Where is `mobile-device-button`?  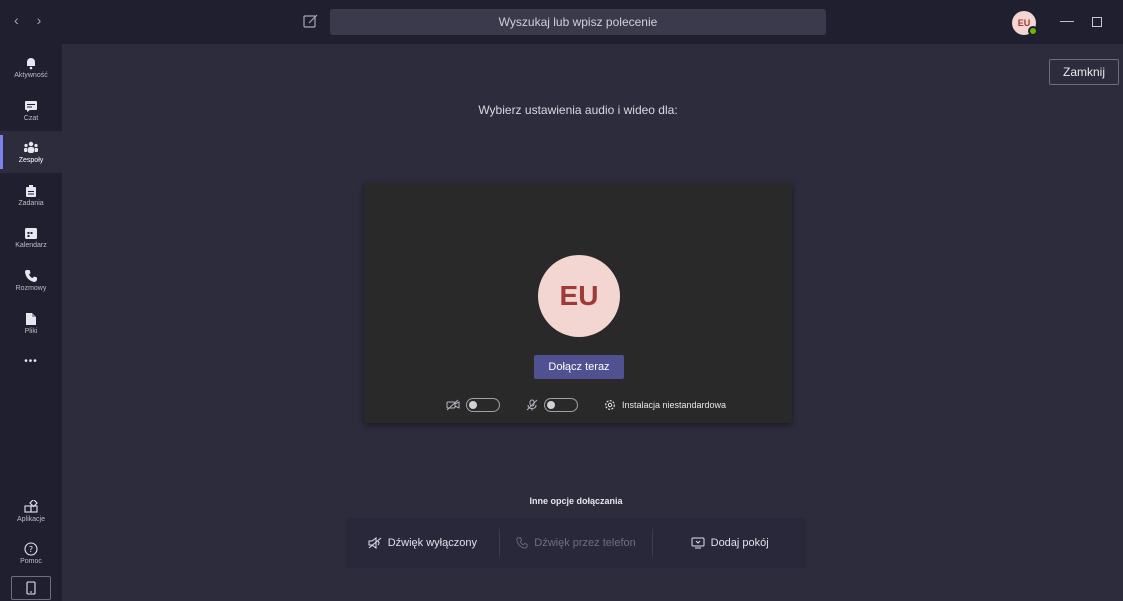
mobile-device-button is located at coordinates (31, 588).